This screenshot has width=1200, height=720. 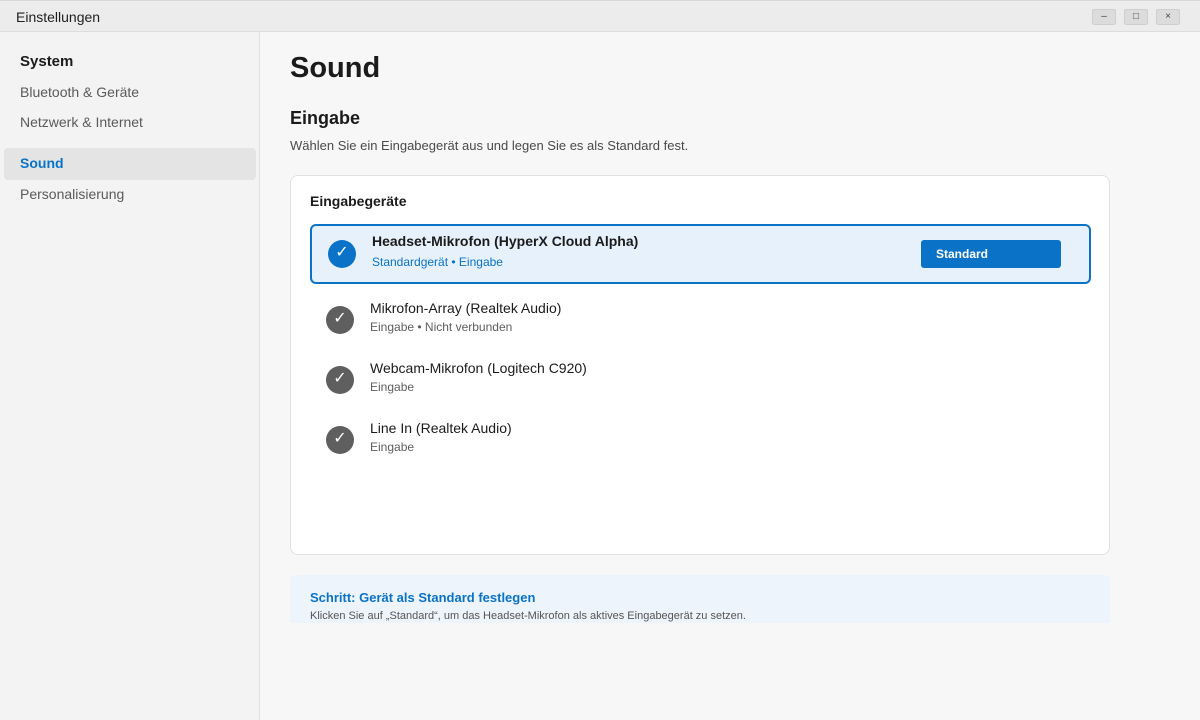 I want to click on device-status: Standardgerät • Eingabe, so click(x=437, y=262).